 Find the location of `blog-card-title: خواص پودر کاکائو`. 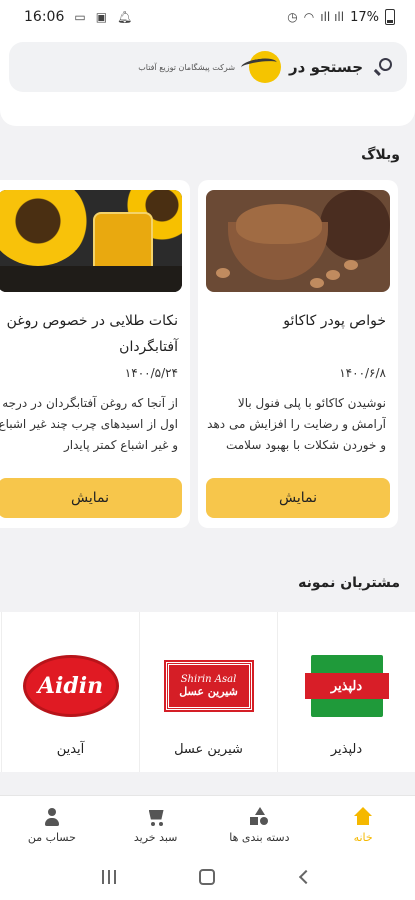

blog-card-title: خواص پودر کاکائو is located at coordinates (334, 321).